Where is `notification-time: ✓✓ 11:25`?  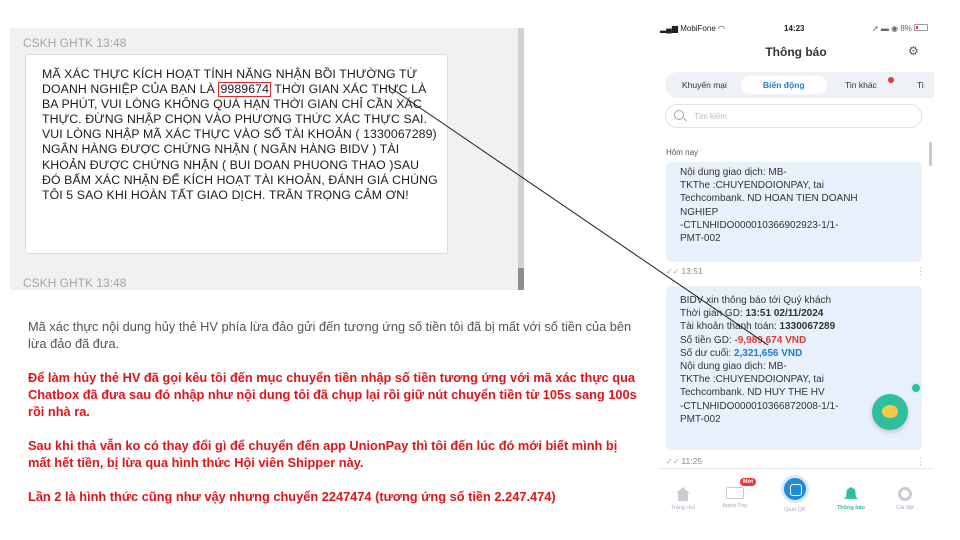 notification-time: ✓✓ 11:25 is located at coordinates (684, 461).